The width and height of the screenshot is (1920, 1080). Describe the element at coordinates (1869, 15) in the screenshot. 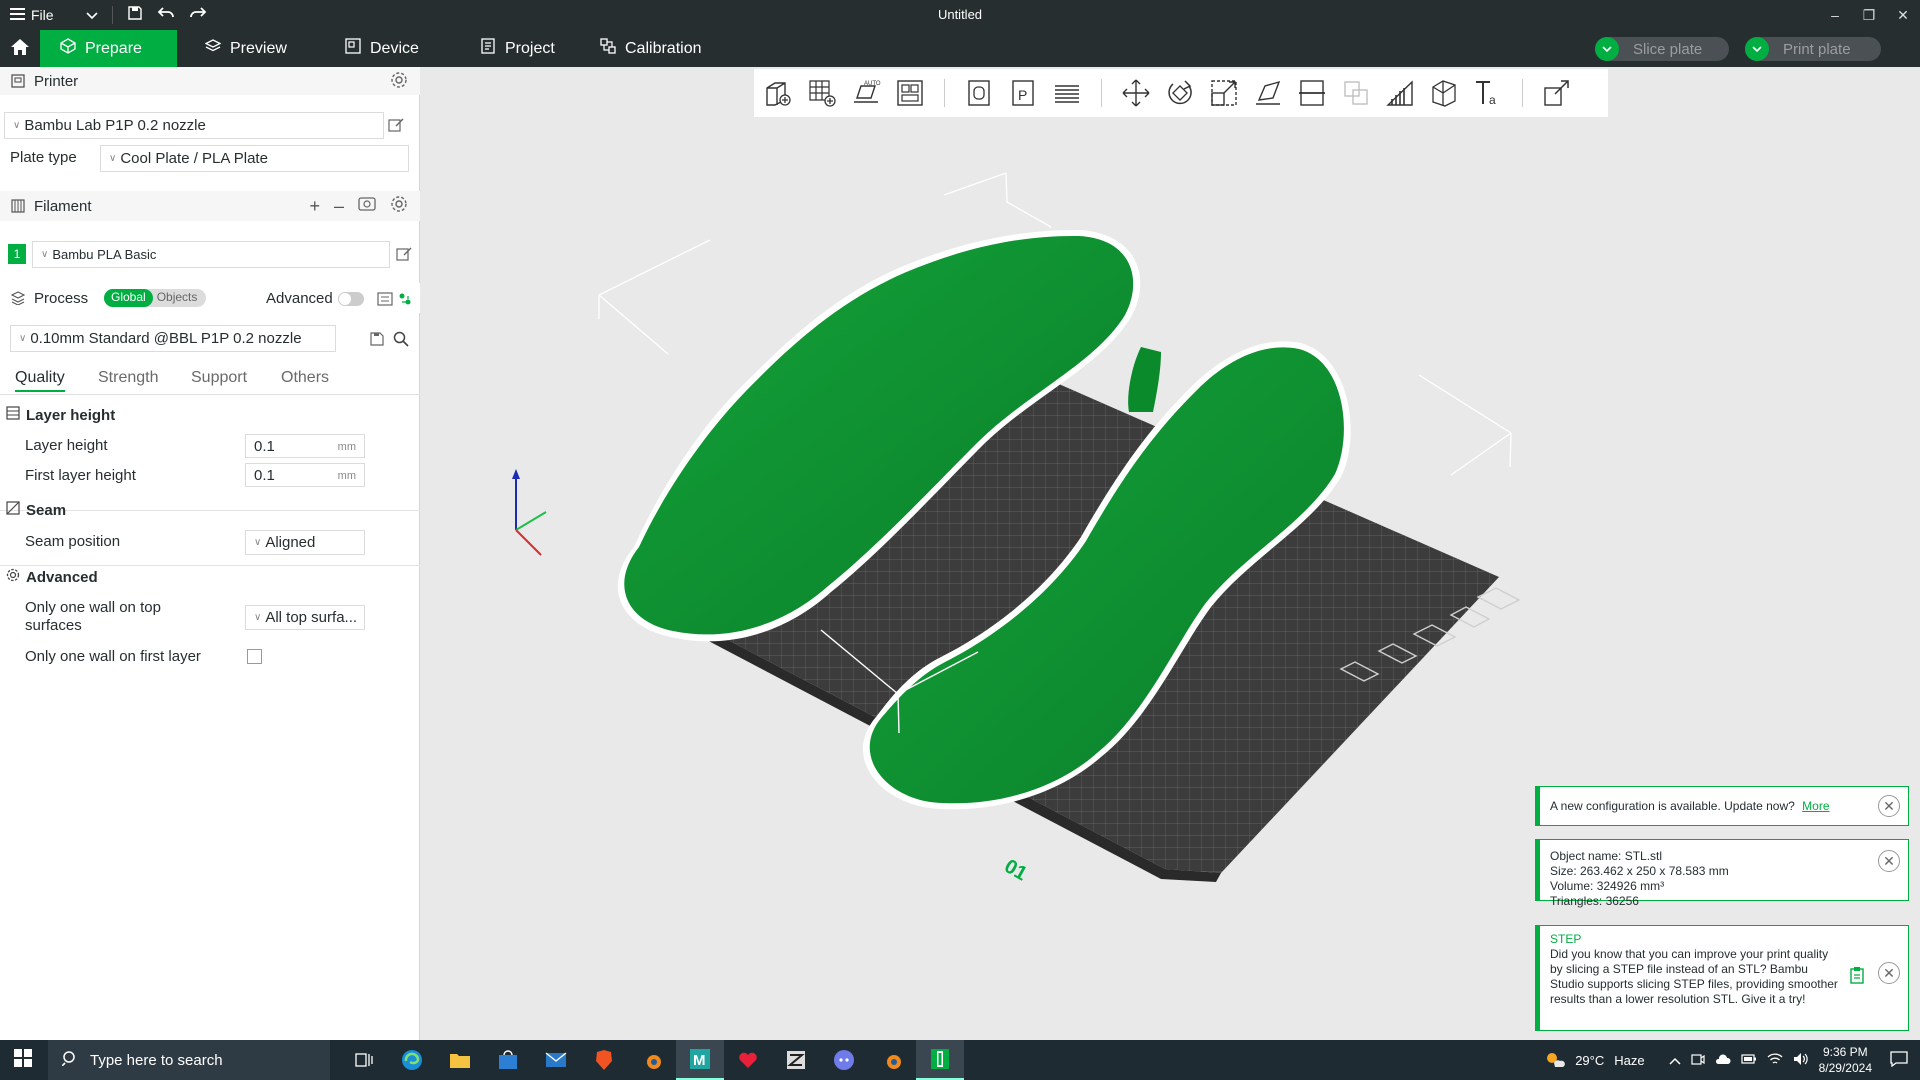

I see `restore-icon: ❐` at that location.